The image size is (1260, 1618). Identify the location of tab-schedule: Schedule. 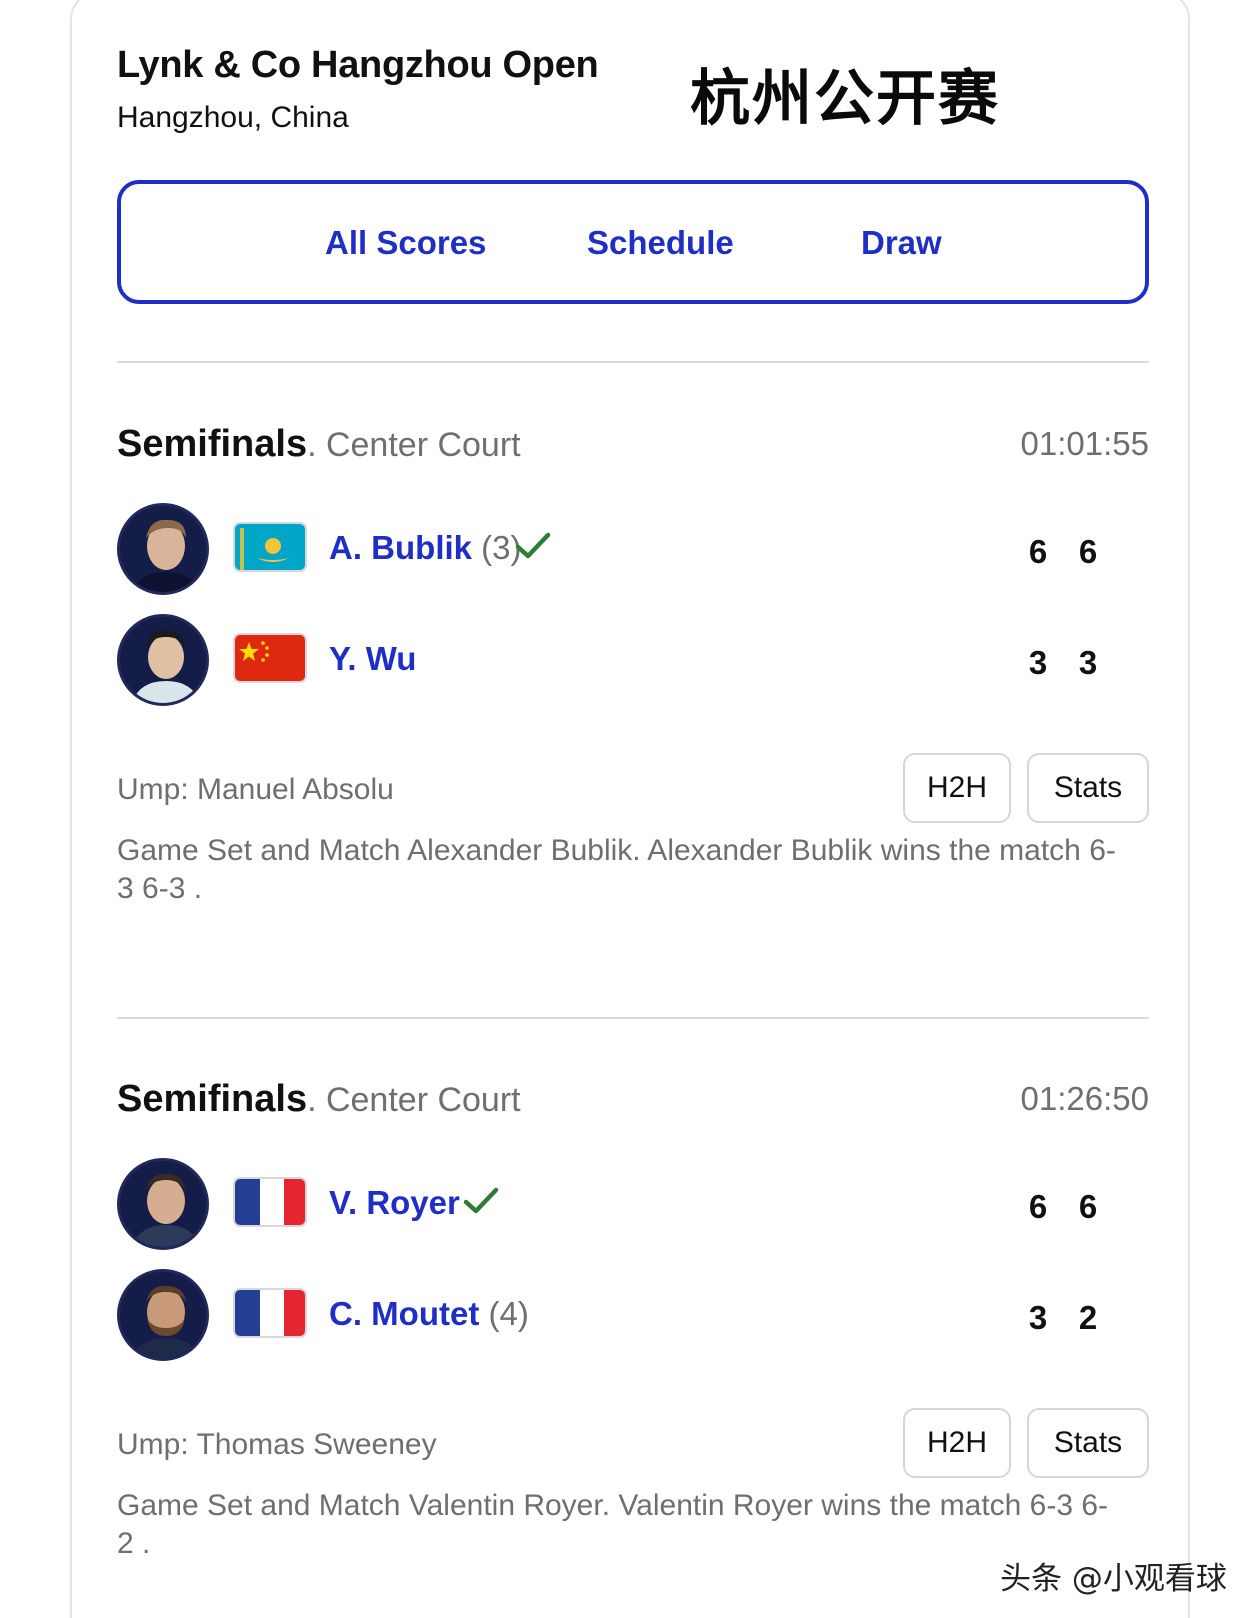
(660, 243).